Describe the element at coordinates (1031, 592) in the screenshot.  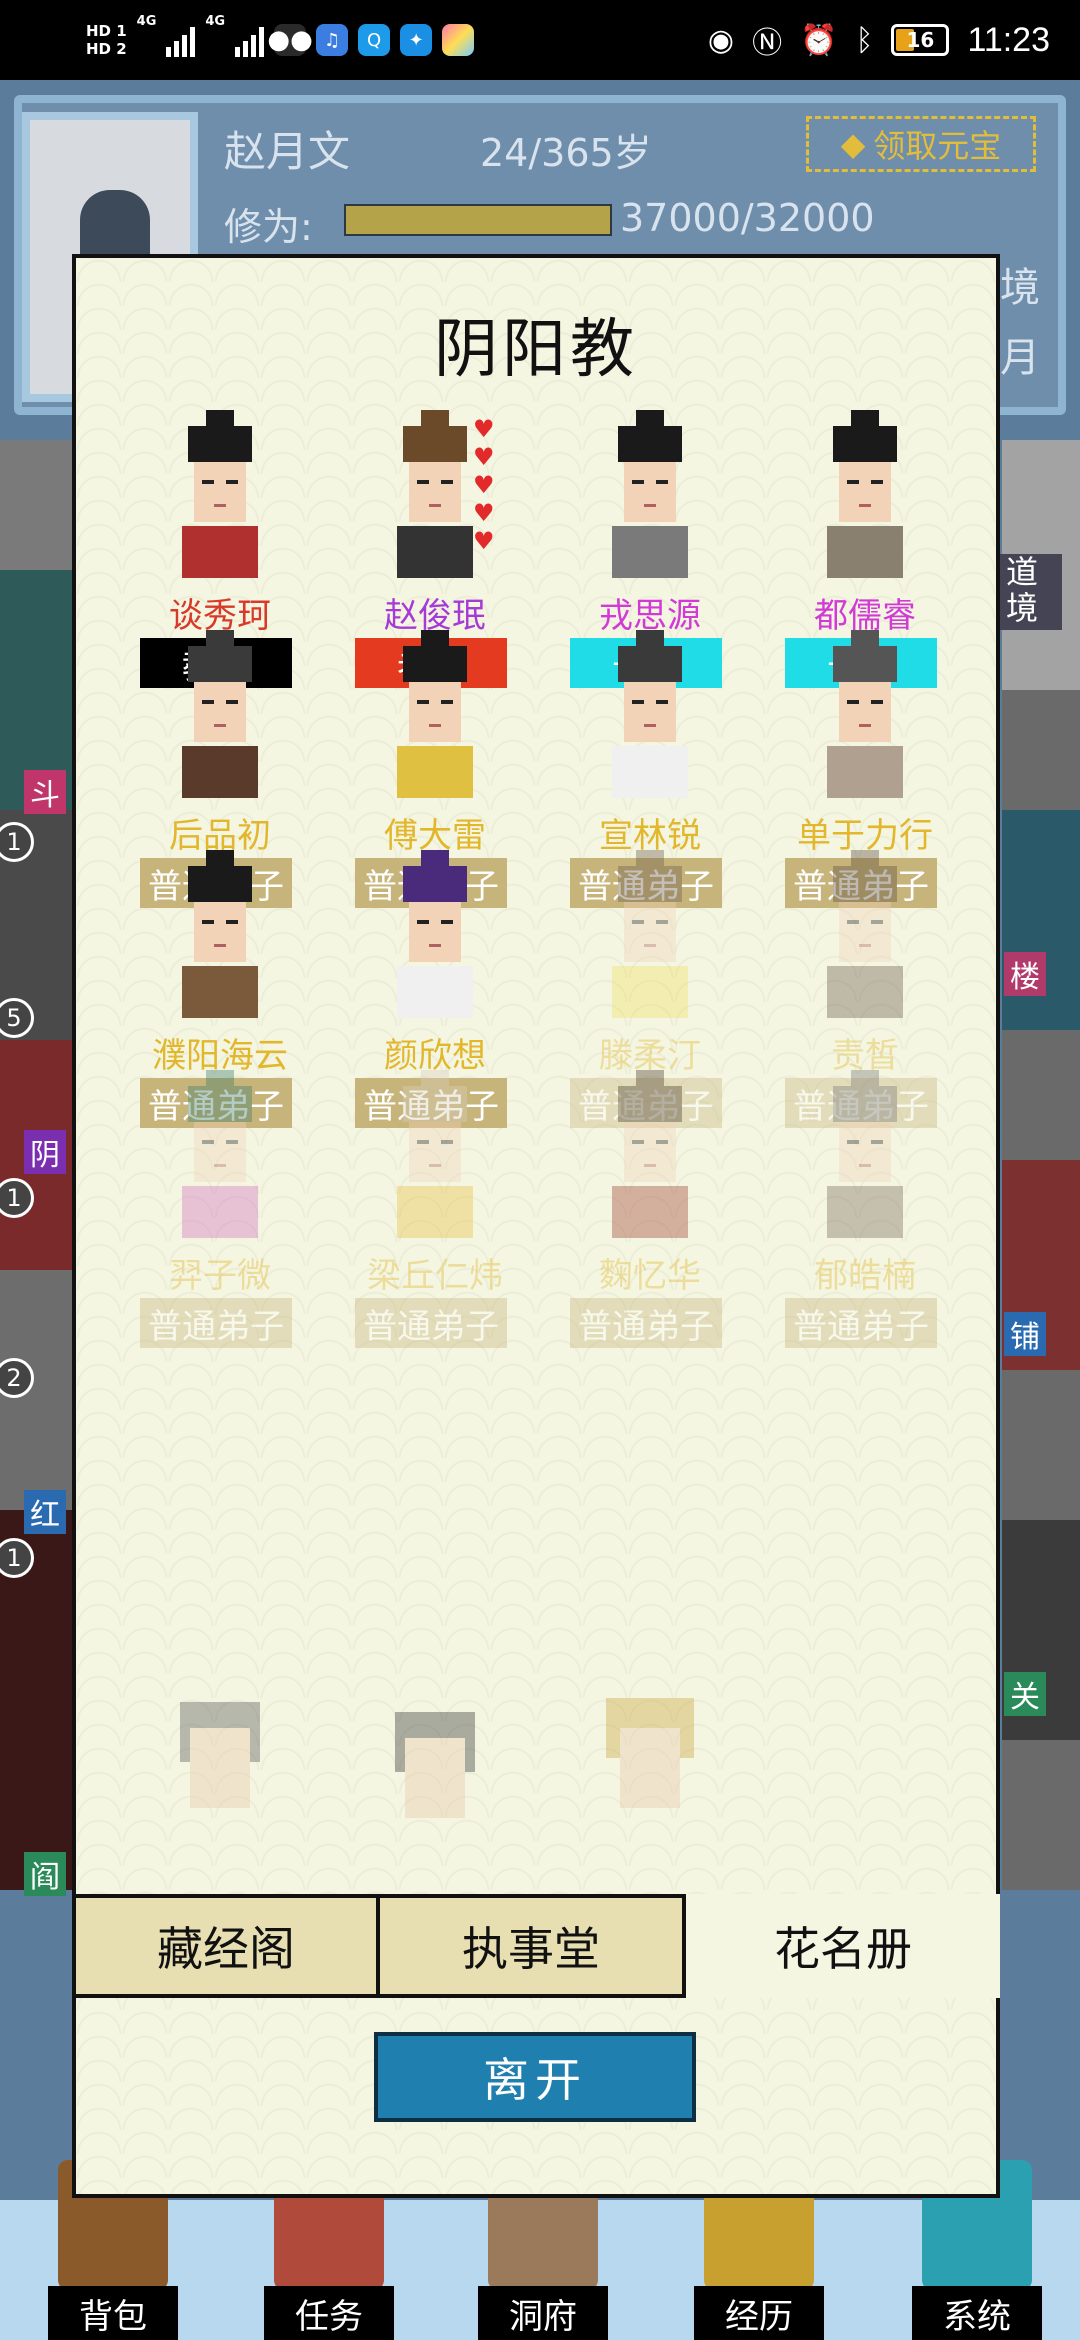
I see `map-tag-daojing: 道境` at that location.